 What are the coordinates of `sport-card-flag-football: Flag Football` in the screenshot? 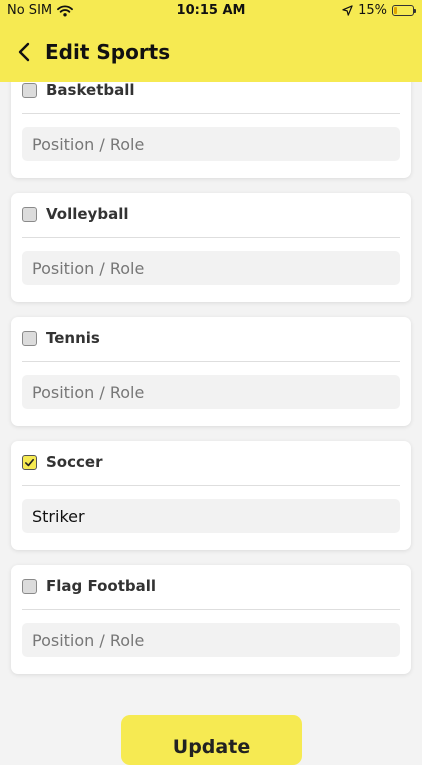 It's located at (211, 619).